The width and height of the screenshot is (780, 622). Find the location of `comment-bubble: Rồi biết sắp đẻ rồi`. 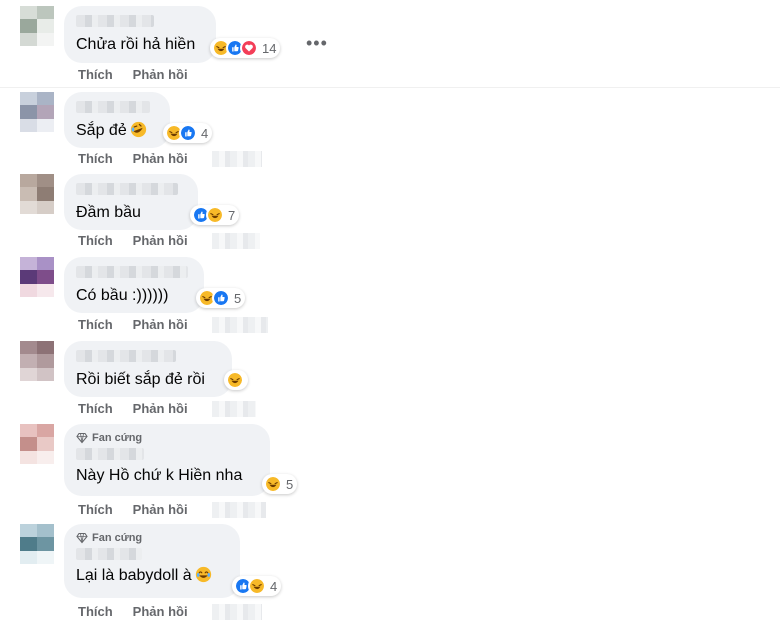

comment-bubble: Rồi biết sắp đẻ rồi is located at coordinates (148, 369).